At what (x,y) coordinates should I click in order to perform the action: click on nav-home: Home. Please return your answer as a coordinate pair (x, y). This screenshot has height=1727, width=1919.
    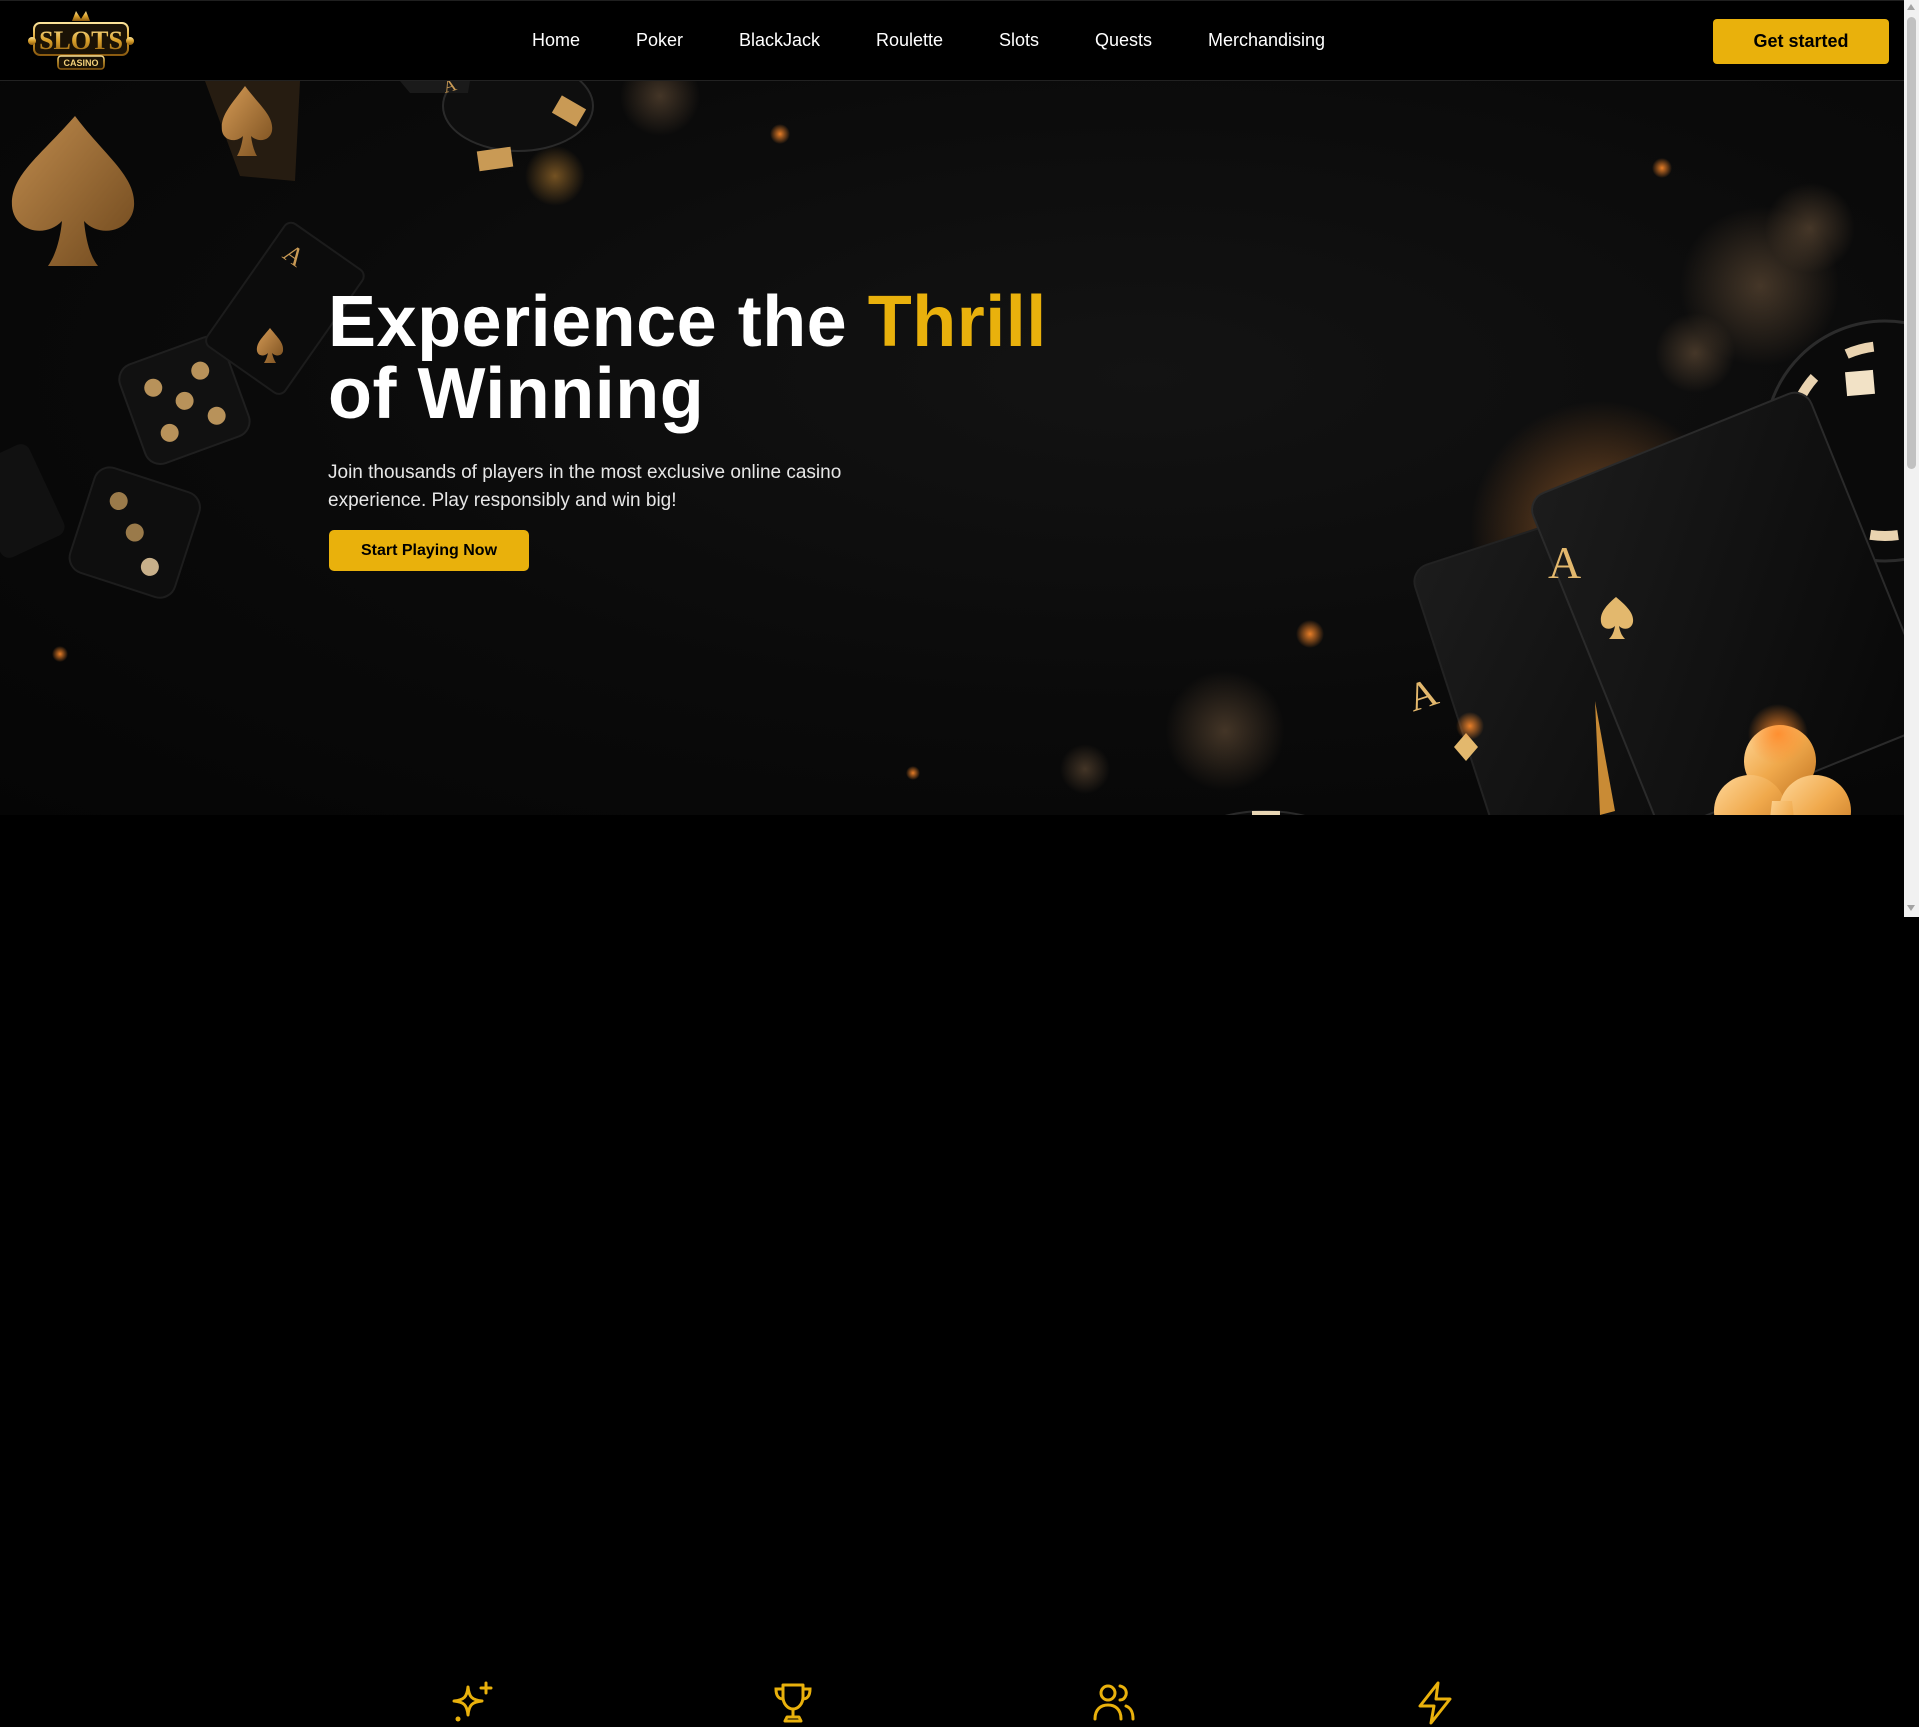
    Looking at the image, I should click on (556, 40).